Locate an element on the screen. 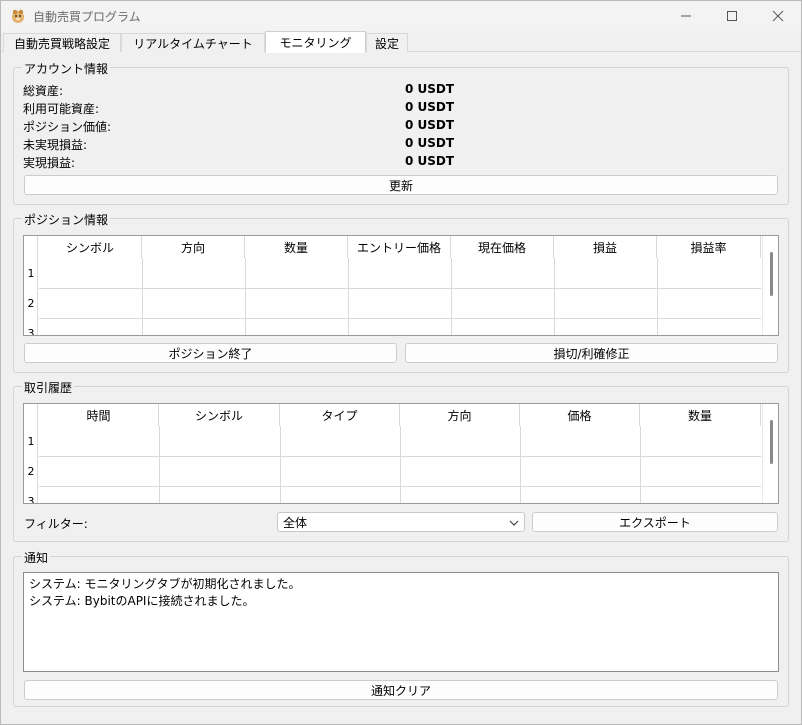 This screenshot has width=802, height=725. clear-notifications-button: 通知クリア is located at coordinates (401, 690).